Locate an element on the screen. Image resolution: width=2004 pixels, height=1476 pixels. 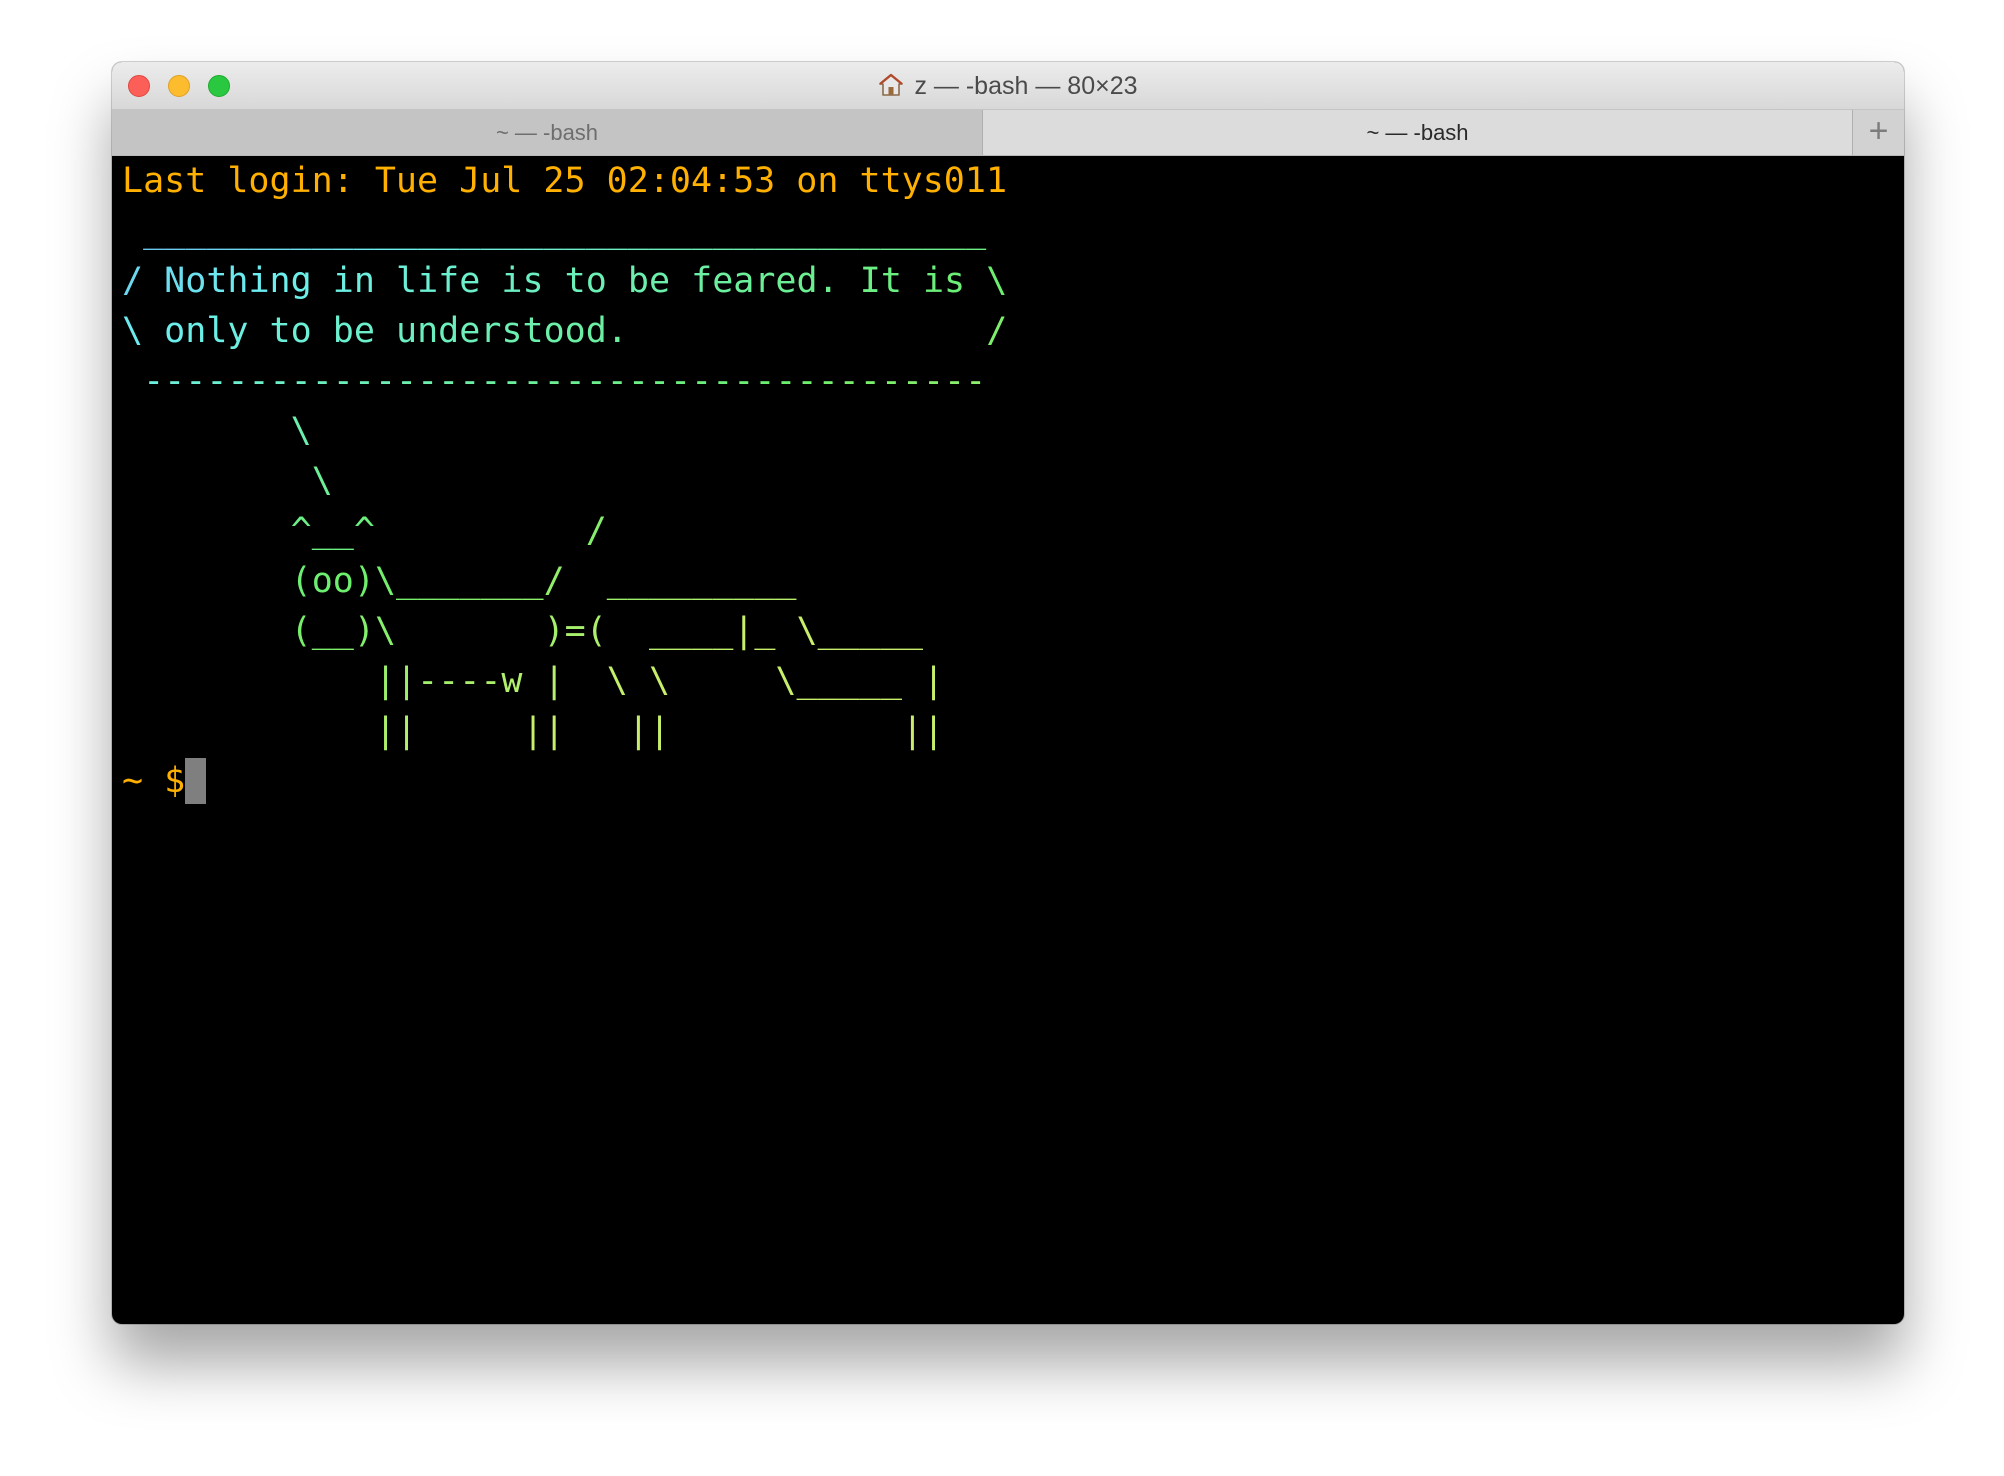
shell-prompt: ~ $ is located at coordinates (154, 781).